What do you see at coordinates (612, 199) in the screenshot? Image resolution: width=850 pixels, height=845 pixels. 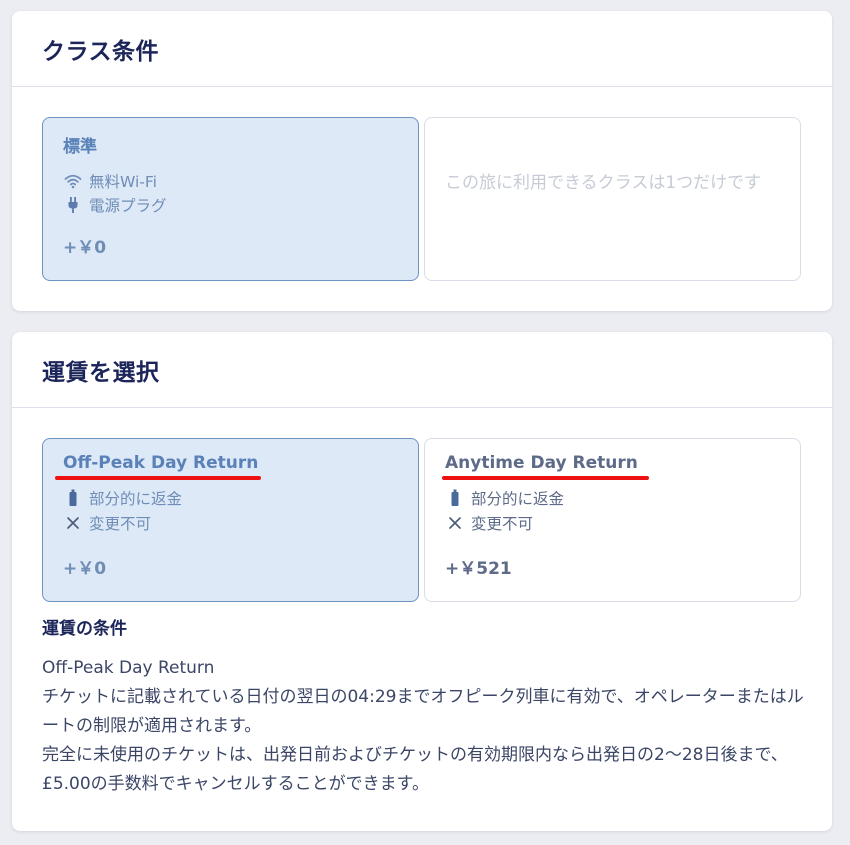 I see `class-only-one-notice: この旅に利用できるクラスは1つだけです` at bounding box center [612, 199].